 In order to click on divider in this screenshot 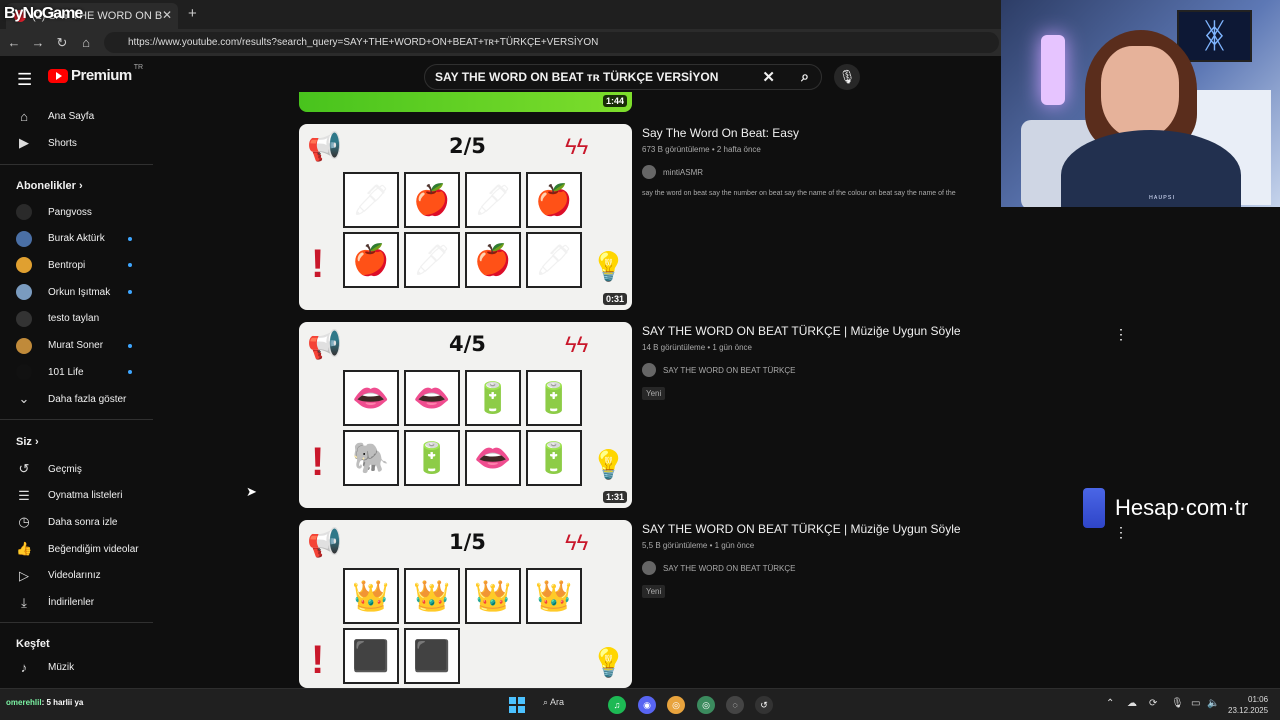, I will do `click(76, 164)`.